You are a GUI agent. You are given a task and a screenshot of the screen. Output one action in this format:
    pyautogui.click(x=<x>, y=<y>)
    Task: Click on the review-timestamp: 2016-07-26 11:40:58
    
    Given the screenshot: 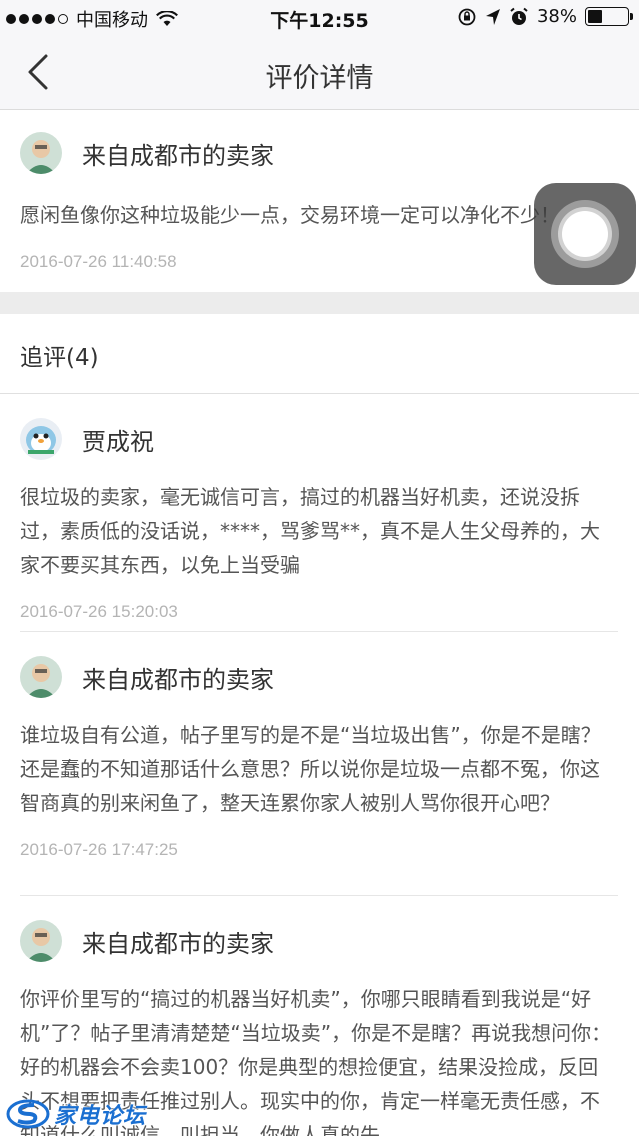 What is the action you would take?
    pyautogui.click(x=98, y=261)
    